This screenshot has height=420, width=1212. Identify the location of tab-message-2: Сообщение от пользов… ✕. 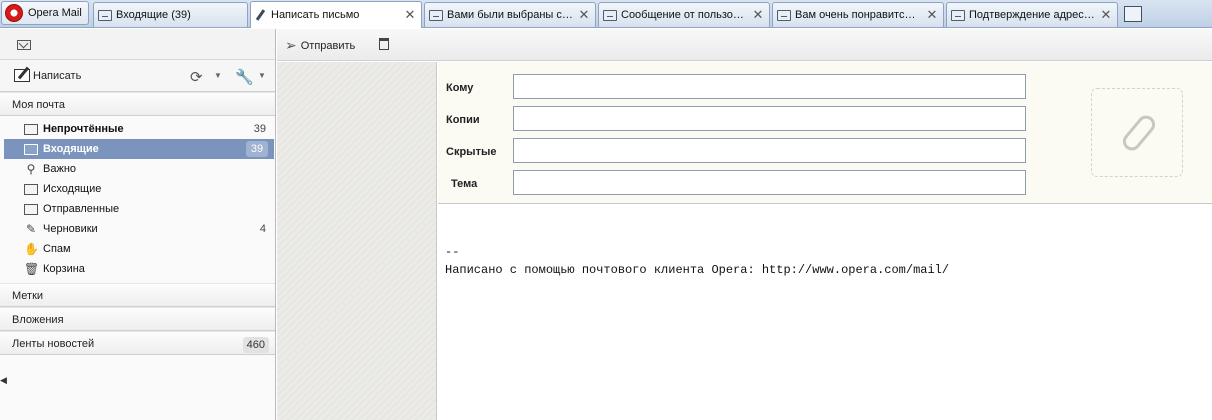
(684, 14).